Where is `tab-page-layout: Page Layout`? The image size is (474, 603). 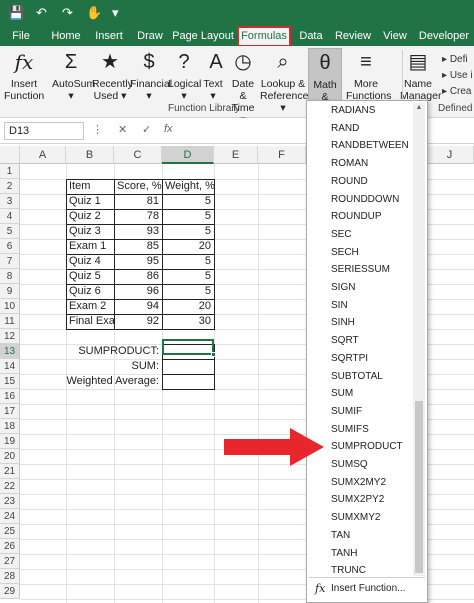 tab-page-layout: Page Layout is located at coordinates (203, 36).